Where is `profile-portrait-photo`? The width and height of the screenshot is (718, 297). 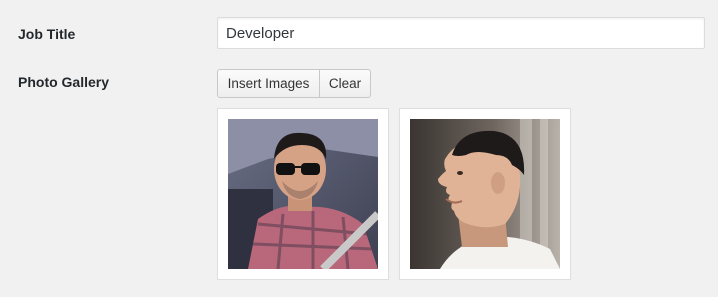
profile-portrait-photo is located at coordinates (485, 194).